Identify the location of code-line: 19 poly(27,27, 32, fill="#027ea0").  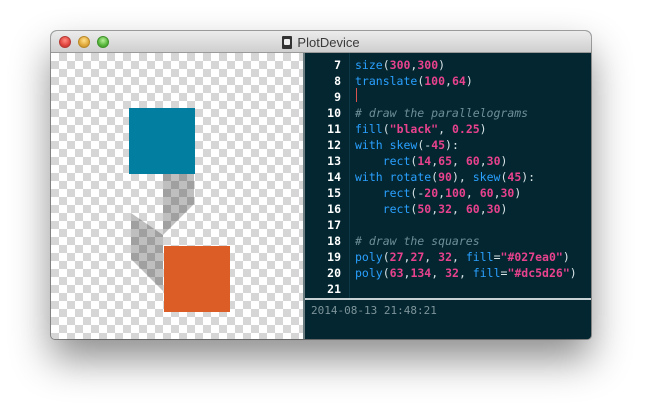
(448, 257).